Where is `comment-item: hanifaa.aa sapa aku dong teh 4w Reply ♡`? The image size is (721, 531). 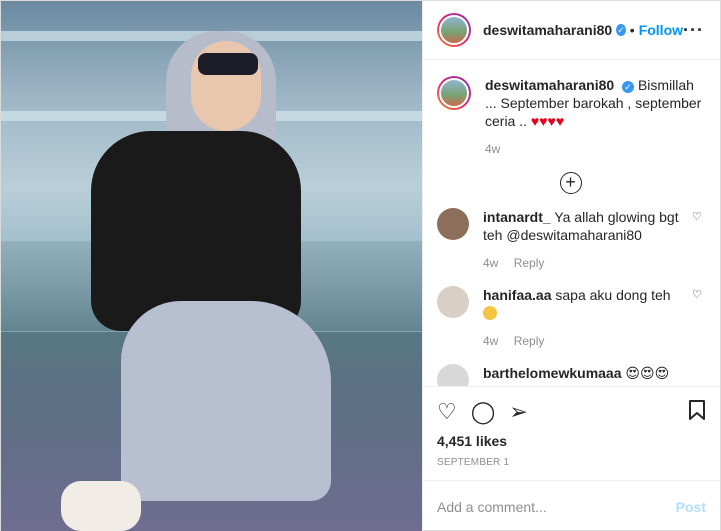 comment-item: hanifaa.aa sapa aku dong teh 4w Reply ♡ is located at coordinates (570, 318).